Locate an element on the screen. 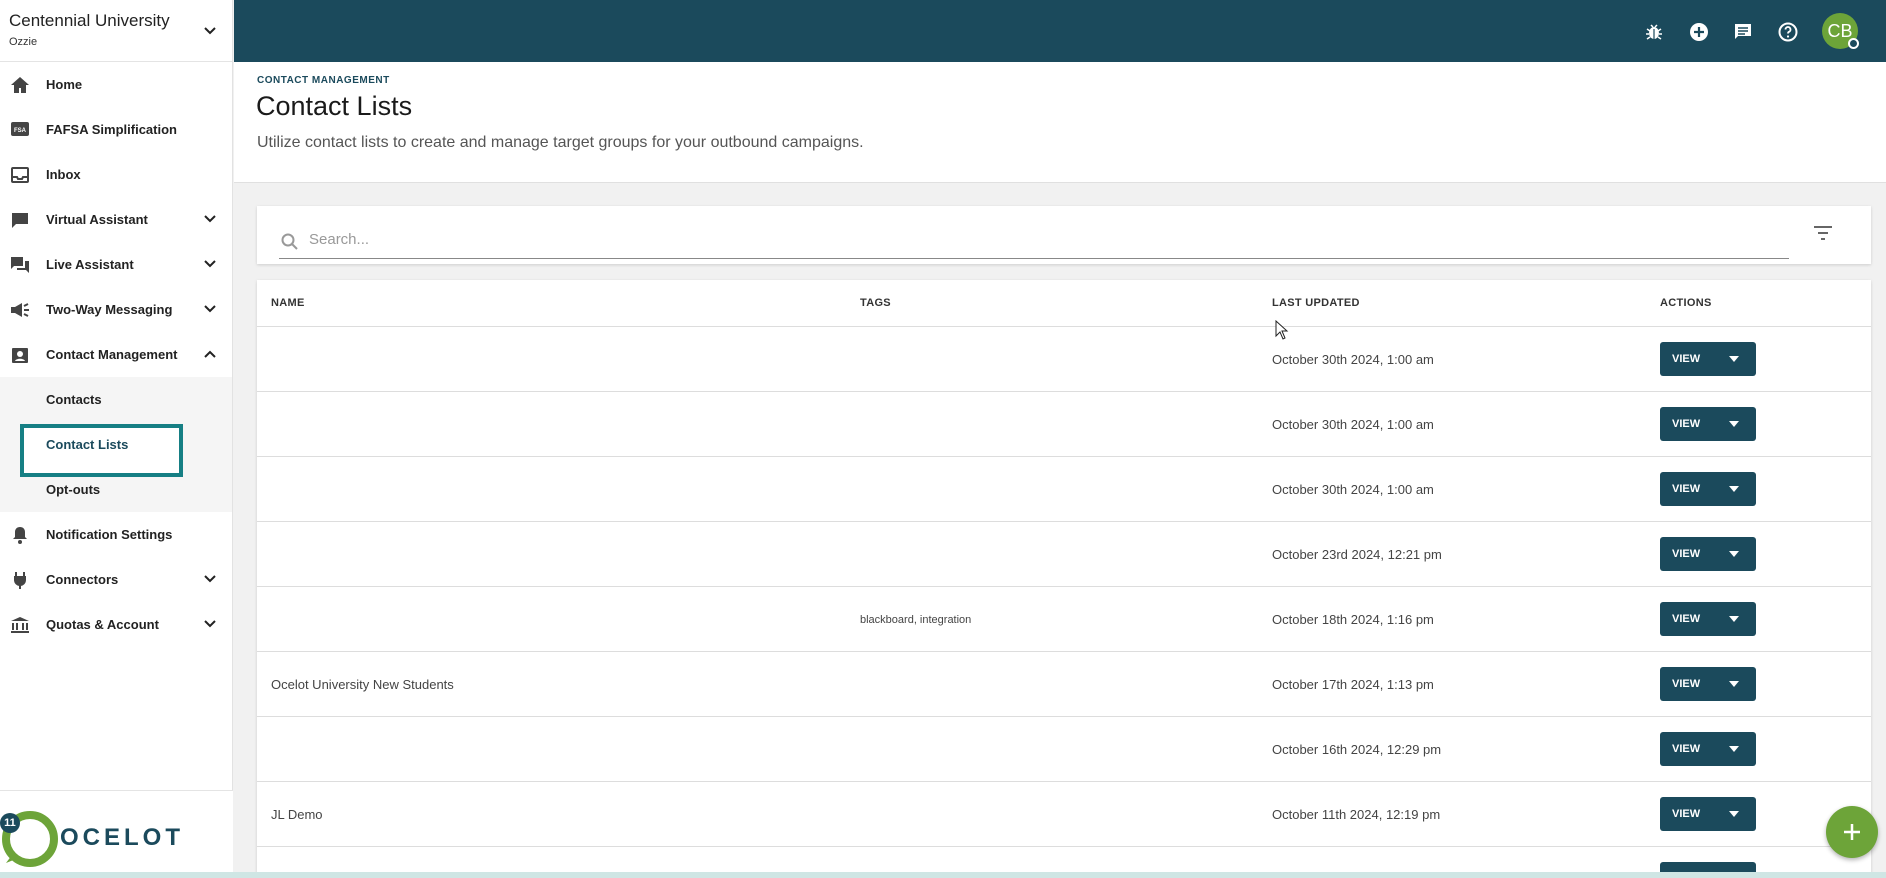 Image resolution: width=1886 pixels, height=878 pixels. org-user: Ozzie is located at coordinates (23, 42).